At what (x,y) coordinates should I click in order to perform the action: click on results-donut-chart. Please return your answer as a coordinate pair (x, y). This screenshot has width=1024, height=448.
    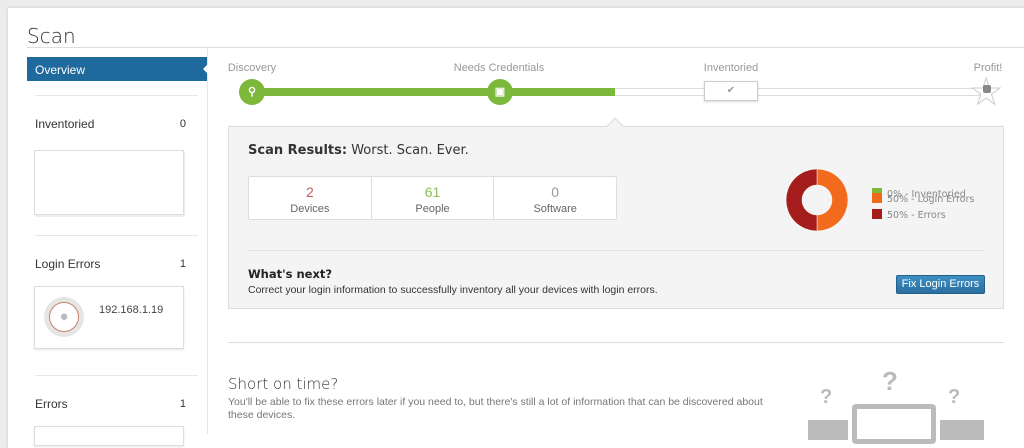
    Looking at the image, I should click on (817, 200).